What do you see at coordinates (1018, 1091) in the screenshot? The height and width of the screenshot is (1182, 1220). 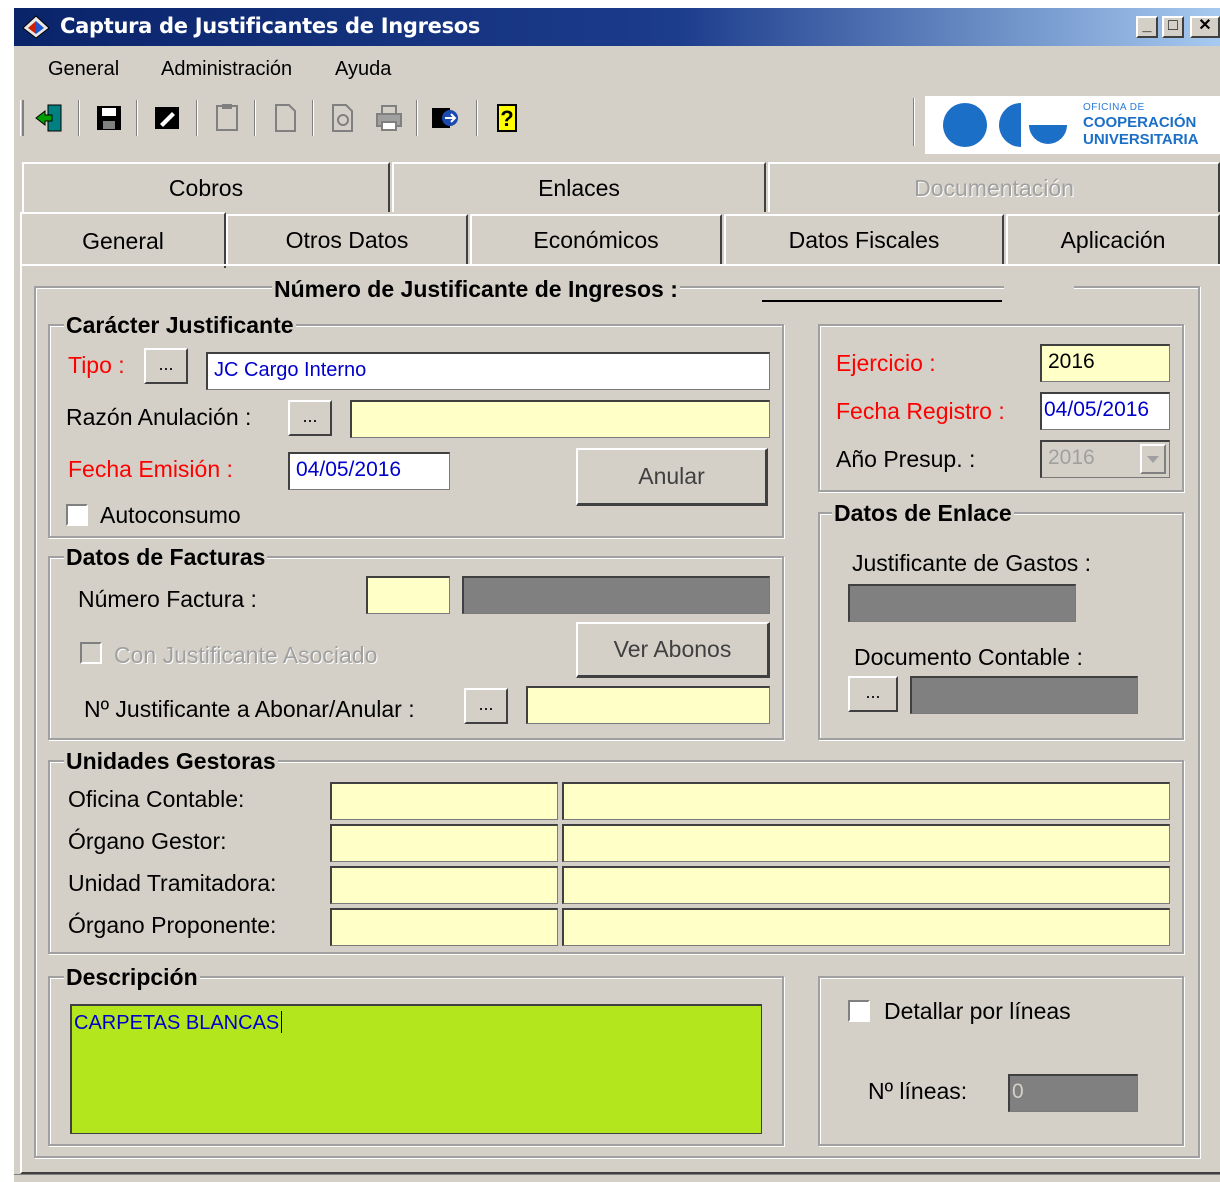 I see `n-lineas-value: 0` at bounding box center [1018, 1091].